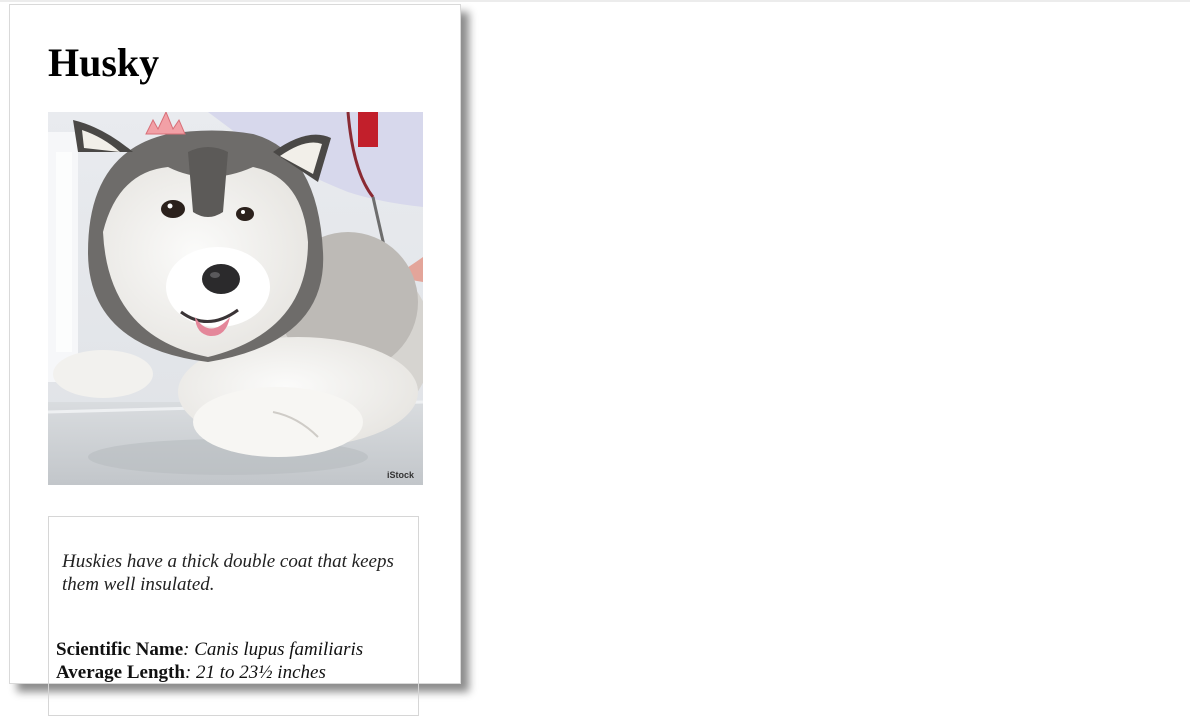  Describe the element at coordinates (255, 672) in the screenshot. I see `average-length-value: : 21 to 23½ inches` at that location.